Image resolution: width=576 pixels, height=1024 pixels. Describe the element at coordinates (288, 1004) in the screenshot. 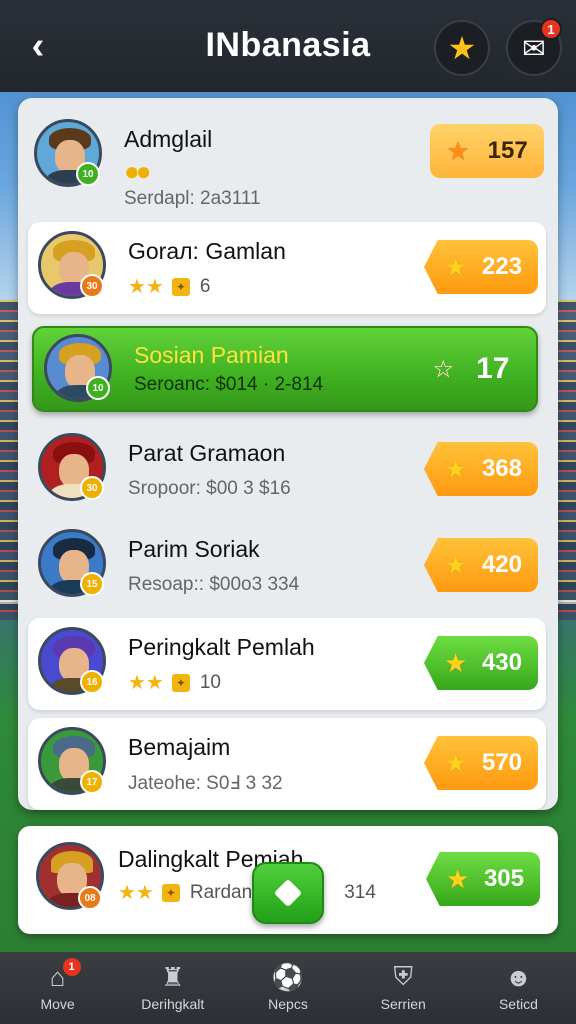

I see `nav-label: Nepcs` at that location.